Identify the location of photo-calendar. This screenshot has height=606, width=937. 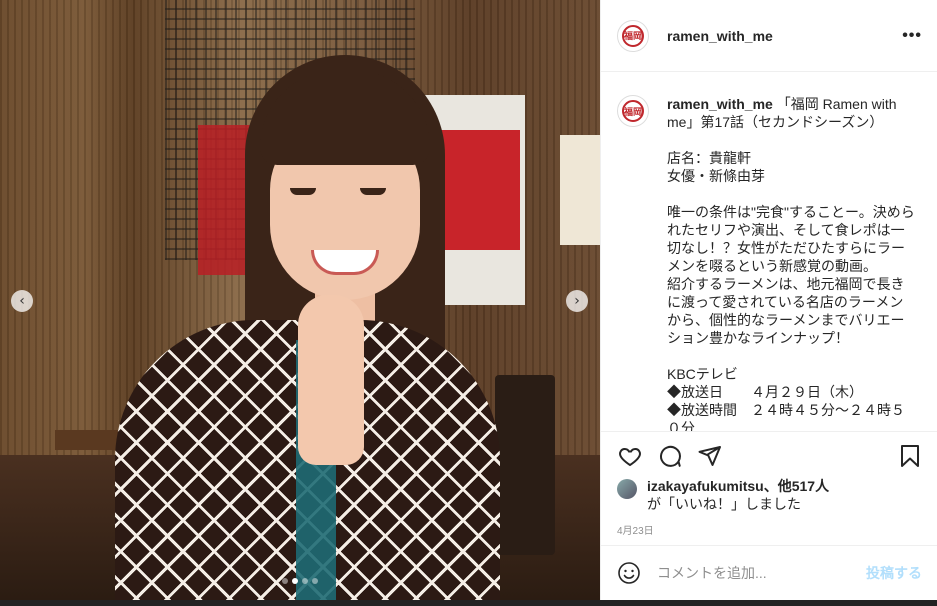
(580, 190).